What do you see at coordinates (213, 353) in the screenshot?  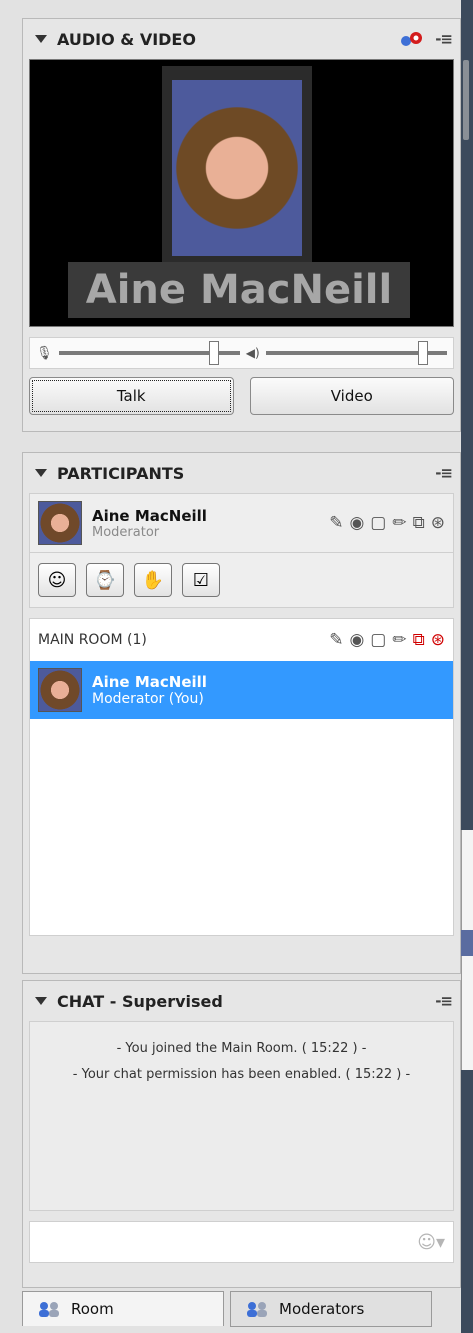 I see `microphone-slider-thumb` at bounding box center [213, 353].